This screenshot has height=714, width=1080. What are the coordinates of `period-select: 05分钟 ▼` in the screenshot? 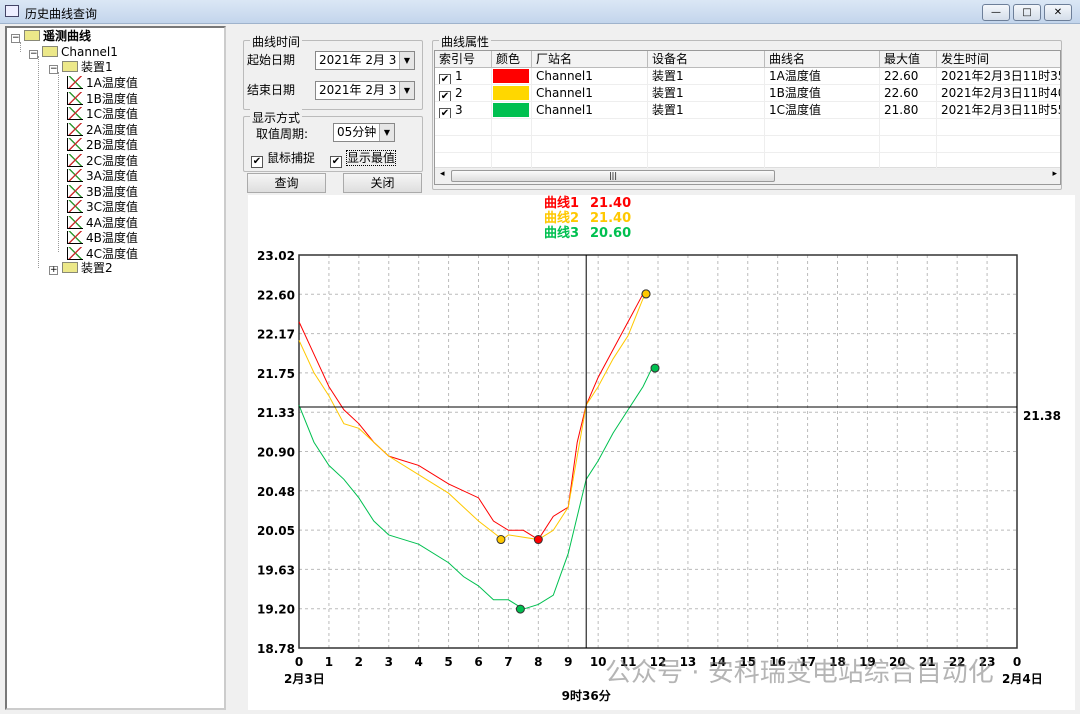 It's located at (364, 132).